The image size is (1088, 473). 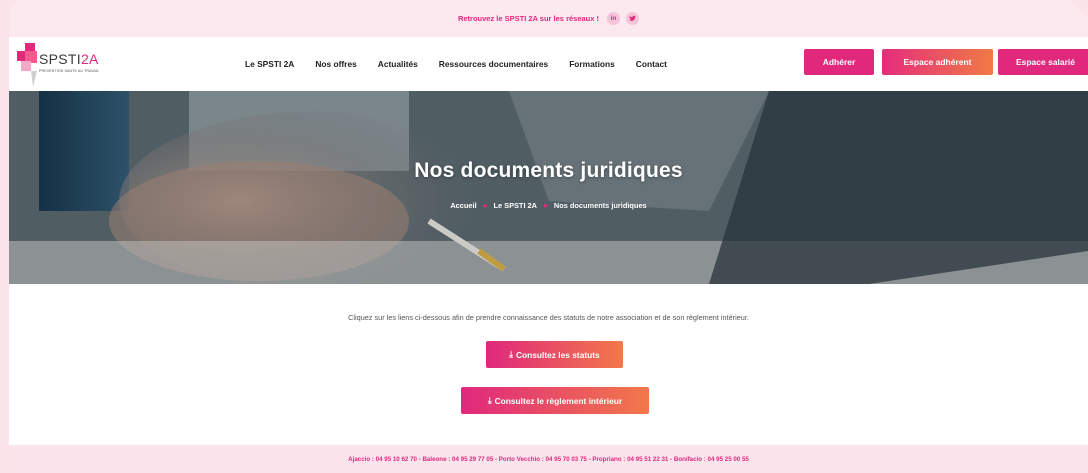 What do you see at coordinates (614, 18) in the screenshot?
I see `linkedin-icon: in` at bounding box center [614, 18].